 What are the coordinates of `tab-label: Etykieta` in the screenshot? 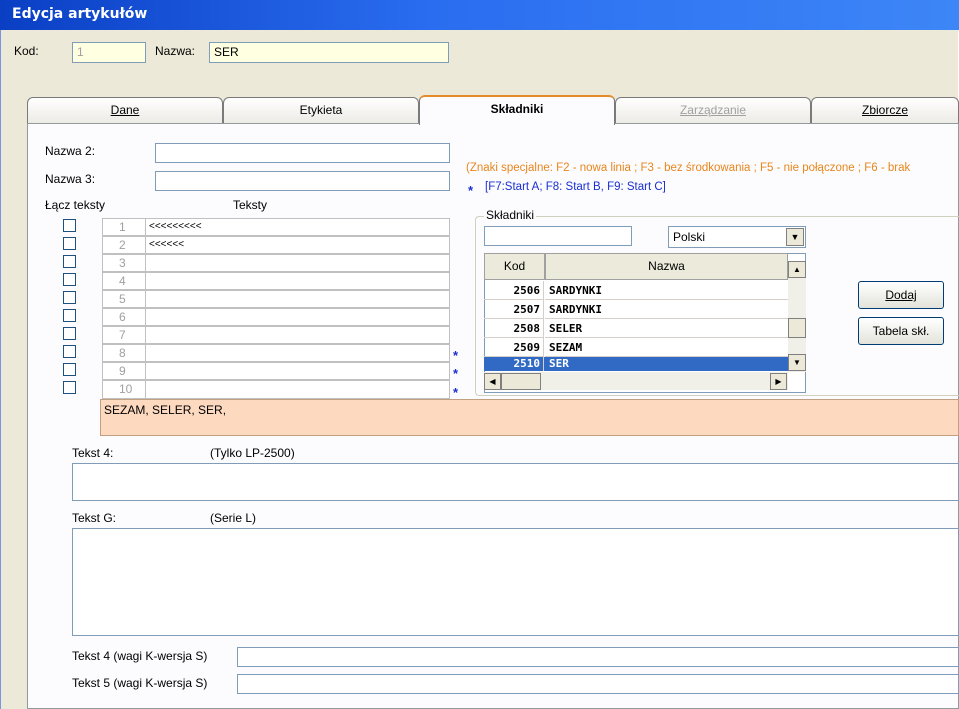 It's located at (321, 110).